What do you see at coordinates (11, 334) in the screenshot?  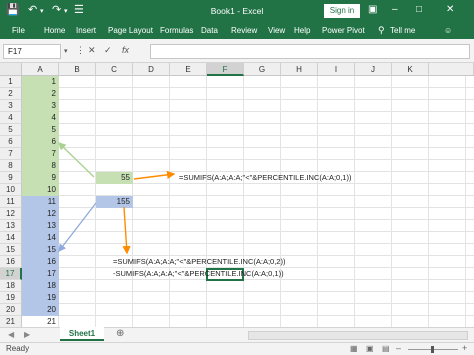 I see `scroll-left-icon: ◀` at bounding box center [11, 334].